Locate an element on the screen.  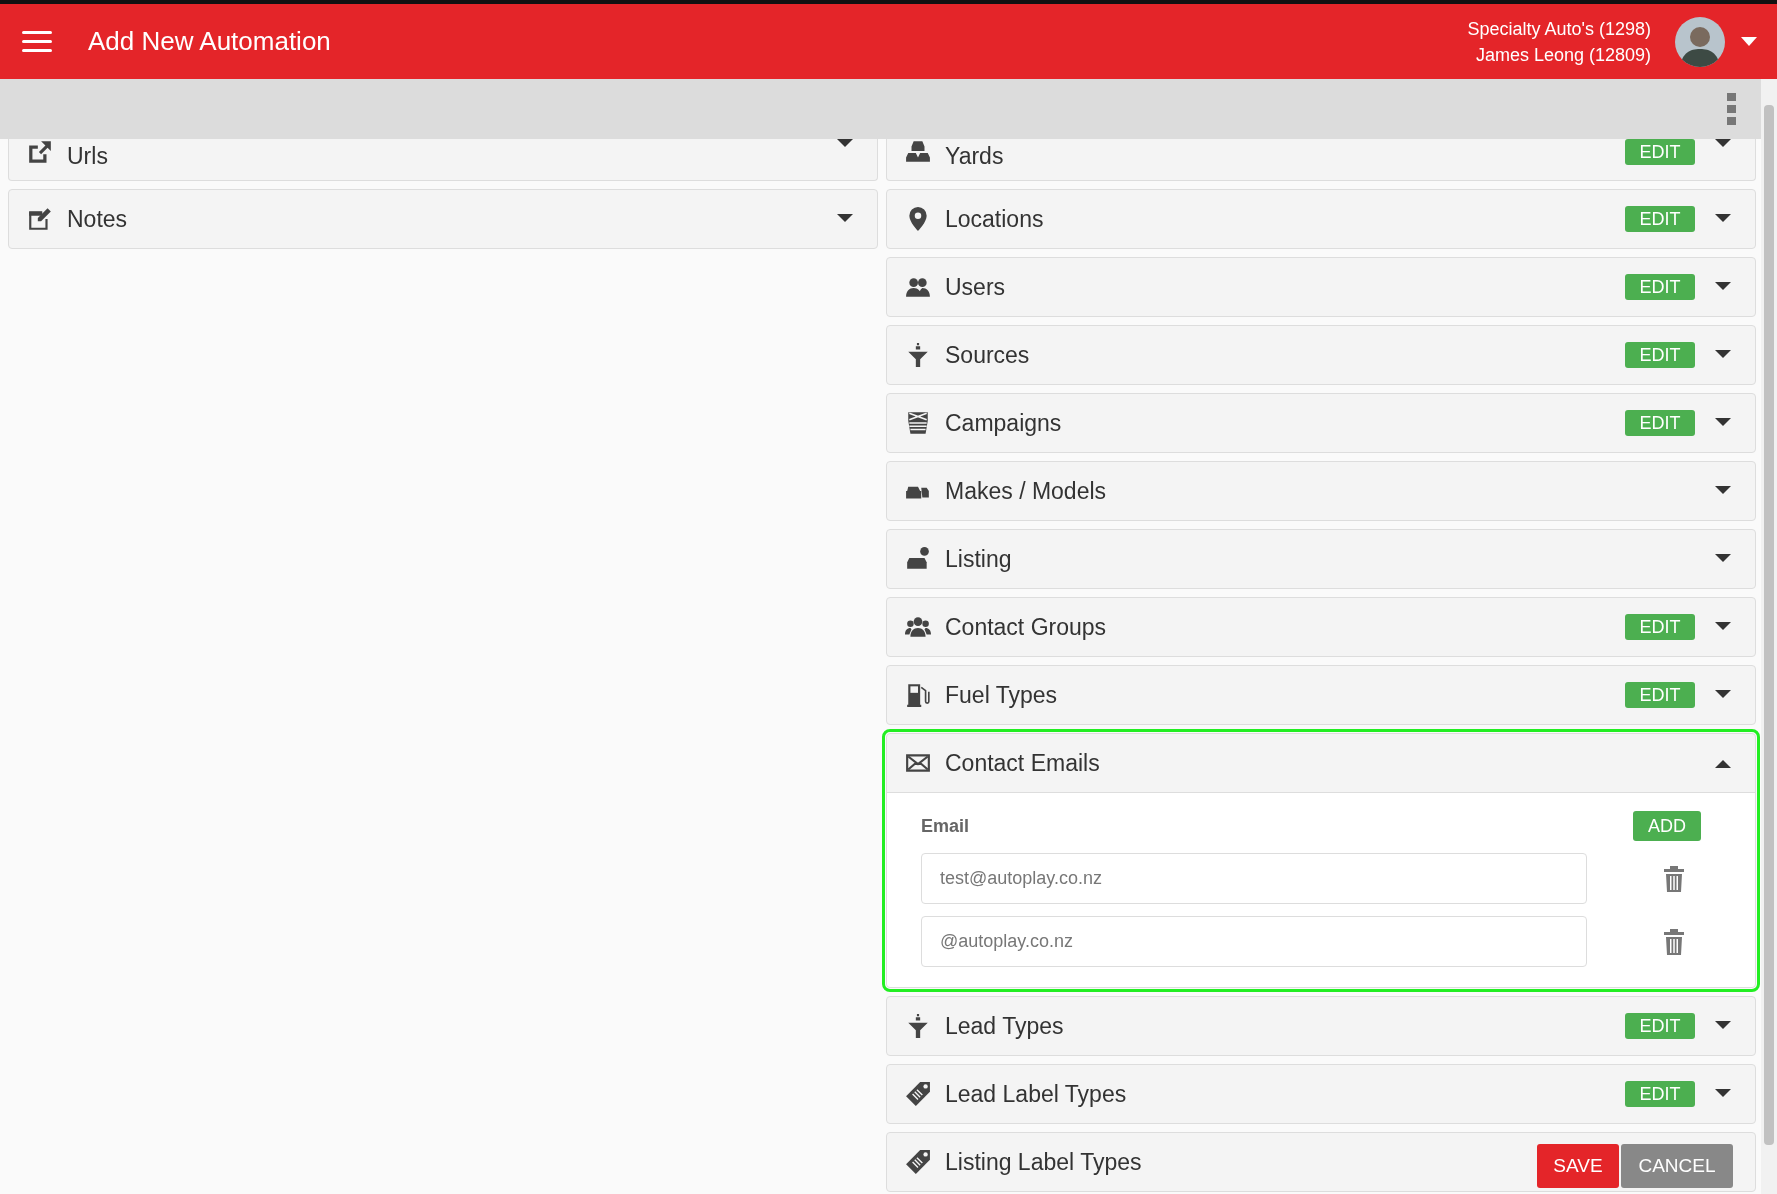
account-info: Specialty Auto's (1298) is located at coordinates (1559, 29).